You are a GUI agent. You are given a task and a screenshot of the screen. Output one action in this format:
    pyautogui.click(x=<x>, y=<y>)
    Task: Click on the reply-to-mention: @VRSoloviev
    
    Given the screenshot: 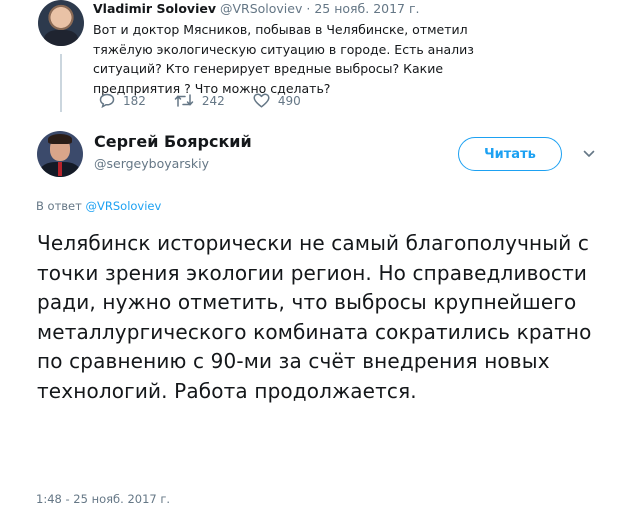 What is the action you would take?
    pyautogui.click(x=124, y=206)
    